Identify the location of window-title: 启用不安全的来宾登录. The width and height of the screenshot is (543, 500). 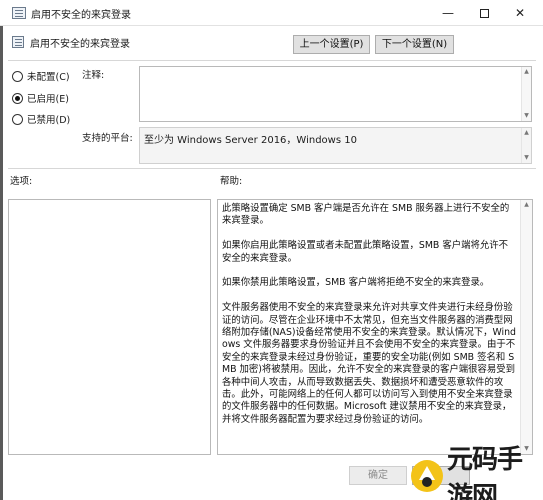
(81, 15).